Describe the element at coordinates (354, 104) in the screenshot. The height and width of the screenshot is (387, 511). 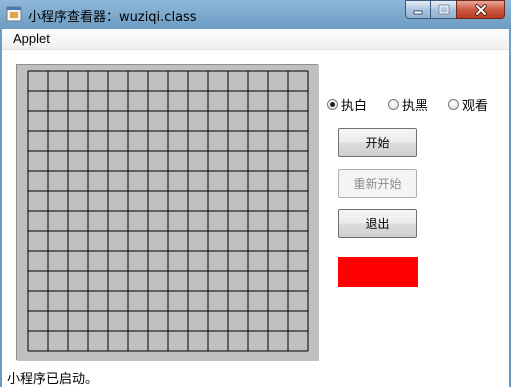
I see `radio-label-white: 执白` at that location.